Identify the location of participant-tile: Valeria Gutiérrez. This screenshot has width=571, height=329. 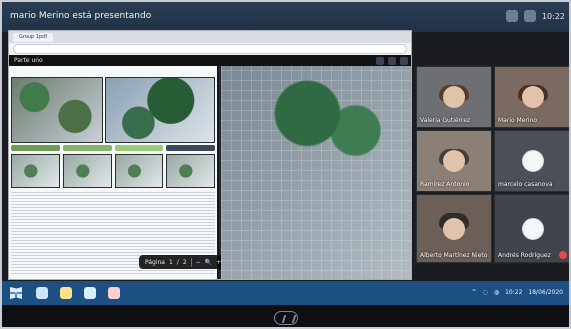
(454, 97).